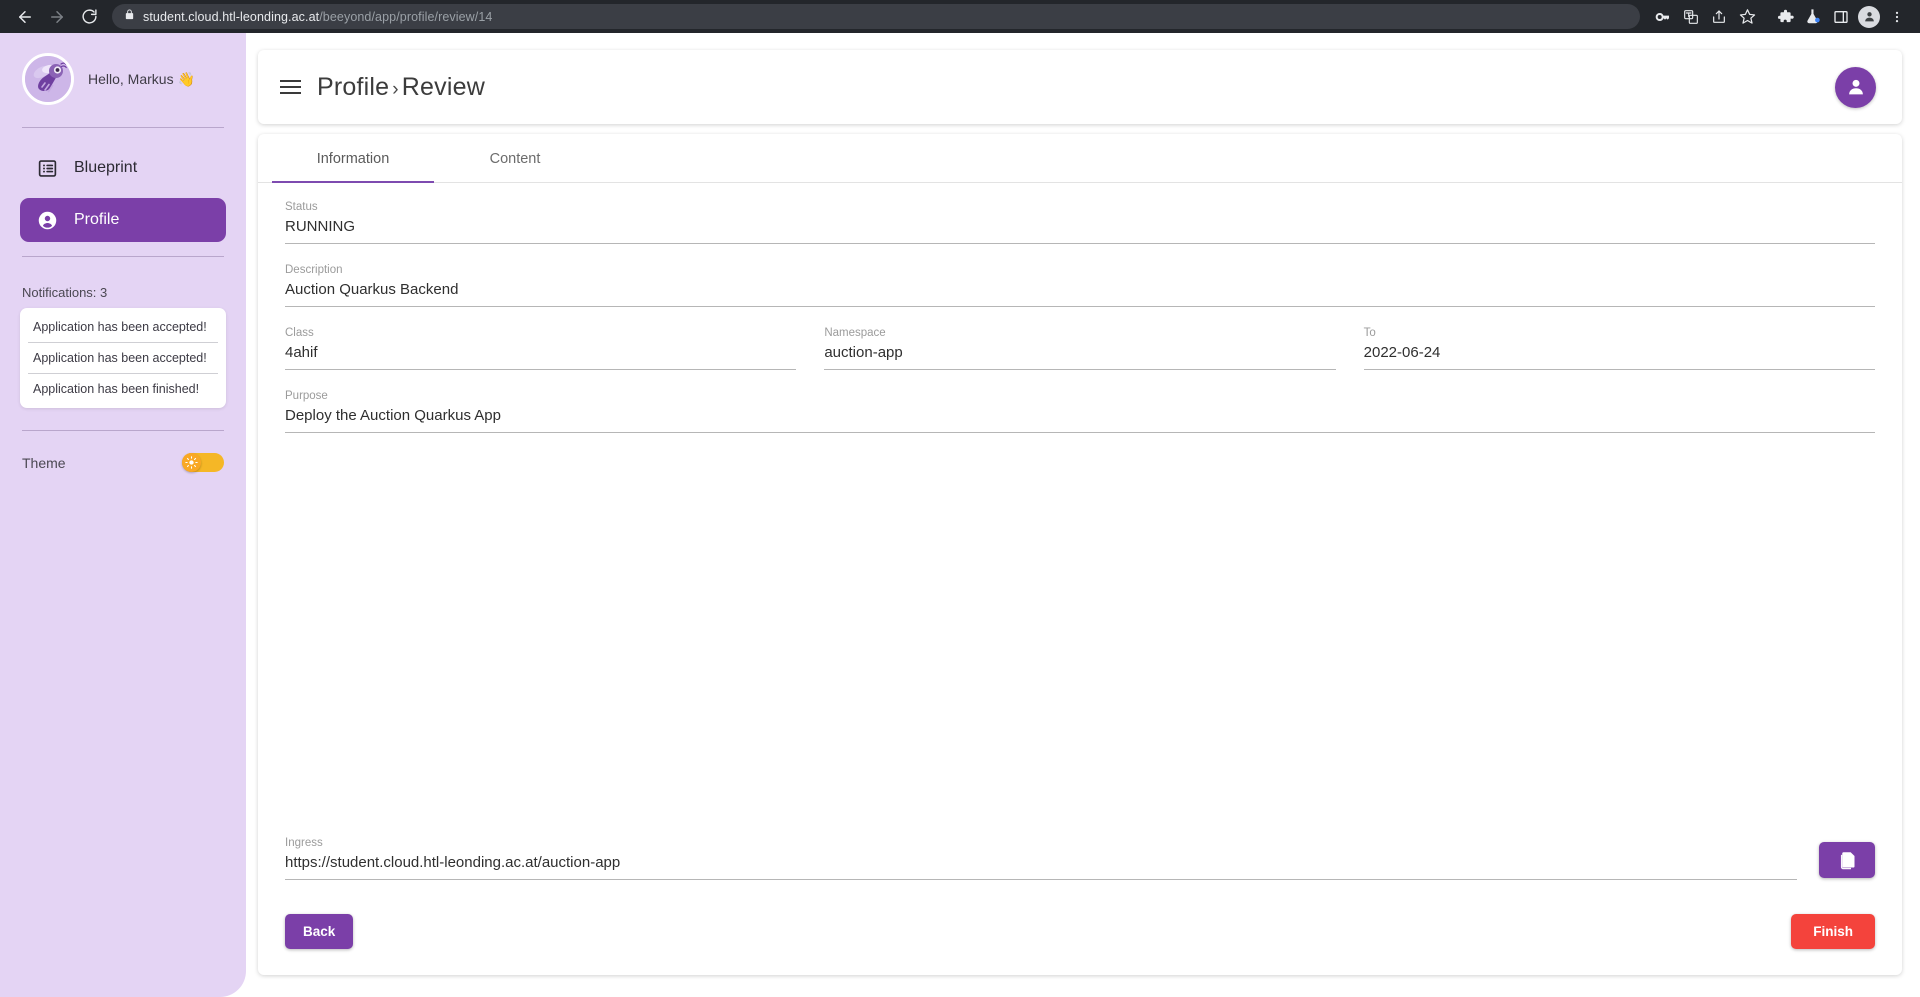 Image resolution: width=1920 pixels, height=997 pixels. Describe the element at coordinates (123, 256) in the screenshot. I see `sidebar-divider-mid` at that location.